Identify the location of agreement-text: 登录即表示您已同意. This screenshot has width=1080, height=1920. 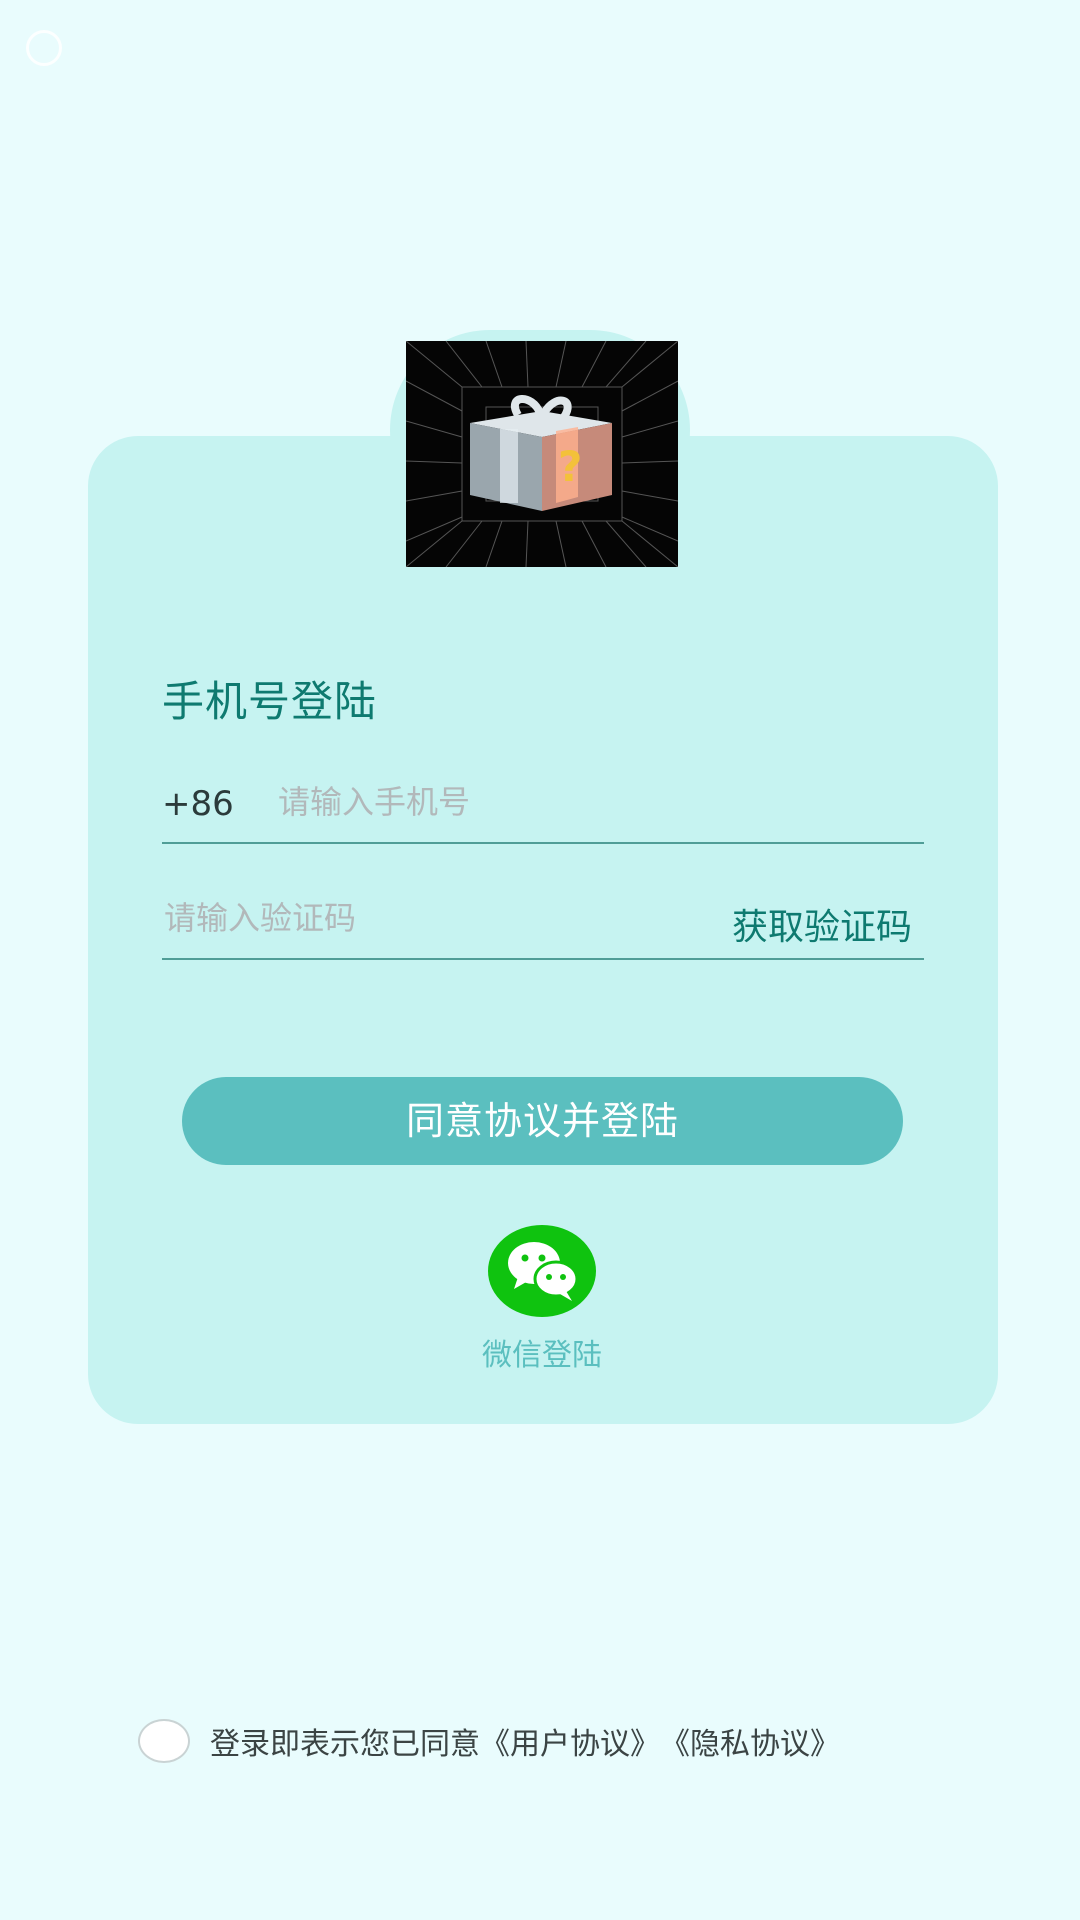
(345, 1744).